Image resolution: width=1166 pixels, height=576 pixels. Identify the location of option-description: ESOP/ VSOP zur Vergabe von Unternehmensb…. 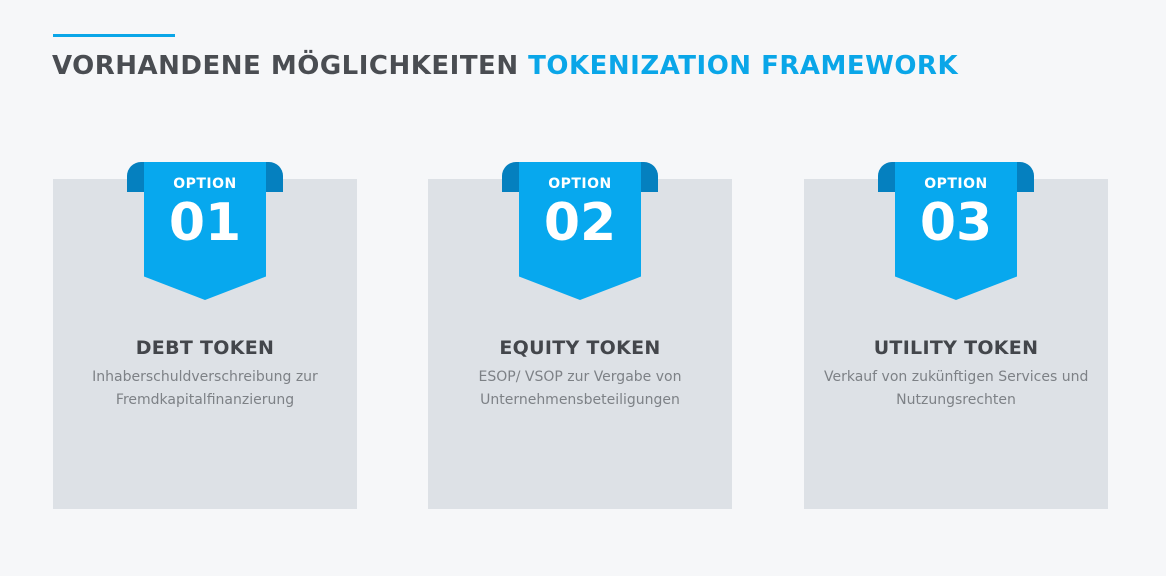
(580, 389).